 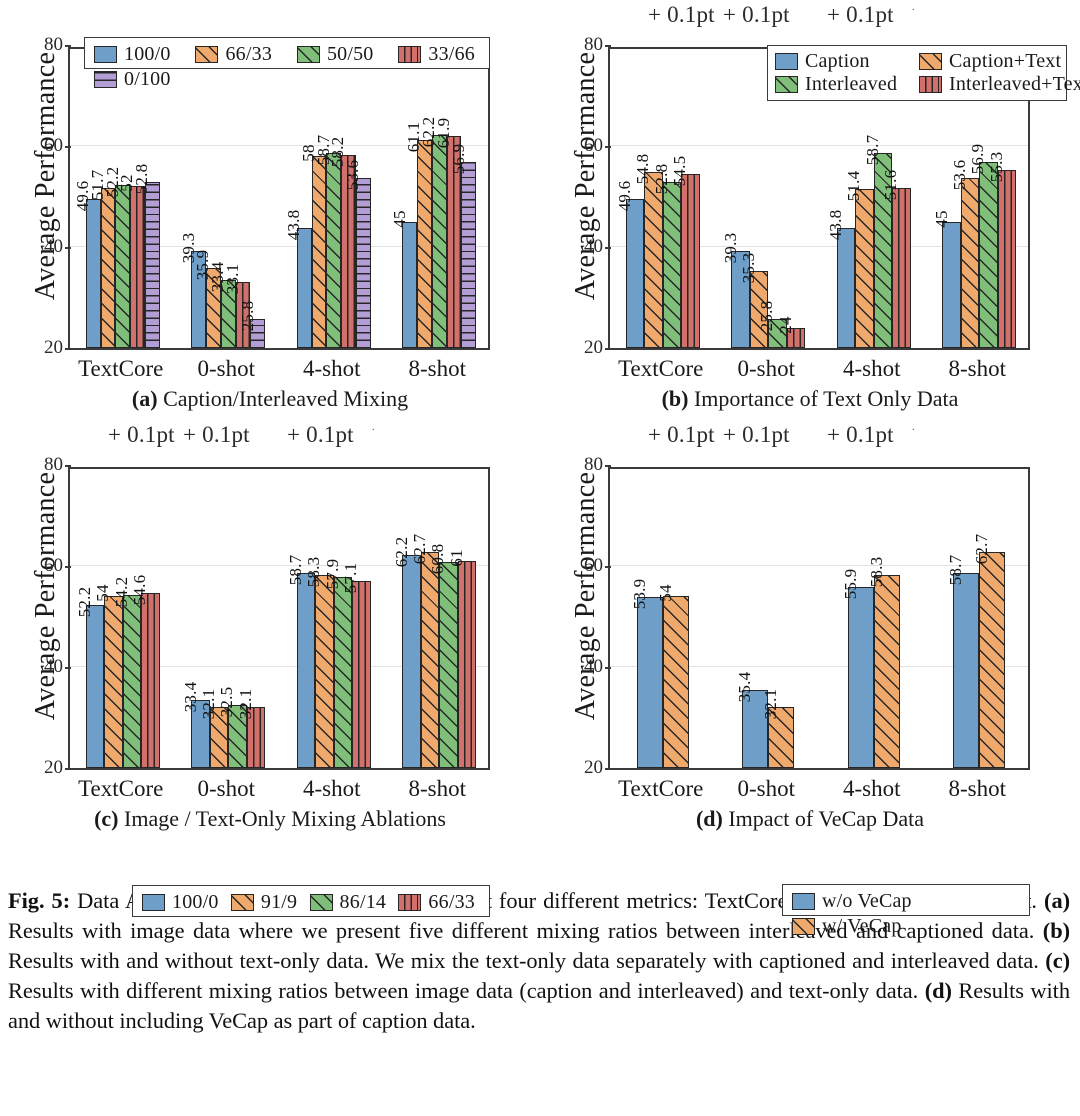 I want to click on x-tick-8-shot: 8-shot, so click(x=437, y=368).